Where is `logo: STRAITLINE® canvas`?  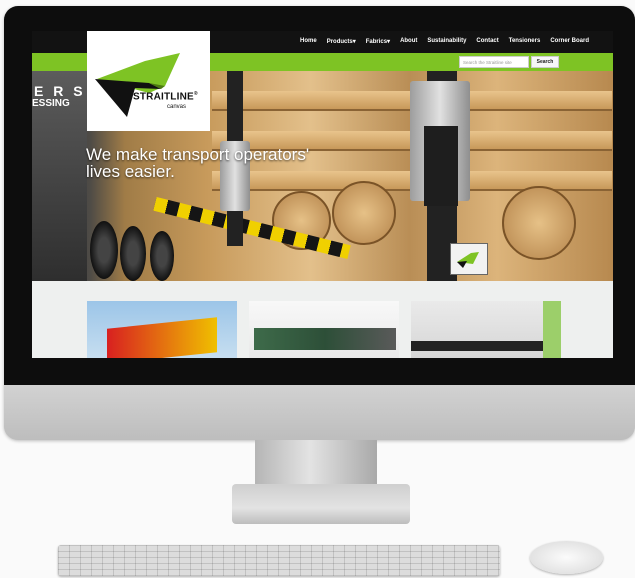 logo: STRAITLINE® canvas is located at coordinates (148, 81).